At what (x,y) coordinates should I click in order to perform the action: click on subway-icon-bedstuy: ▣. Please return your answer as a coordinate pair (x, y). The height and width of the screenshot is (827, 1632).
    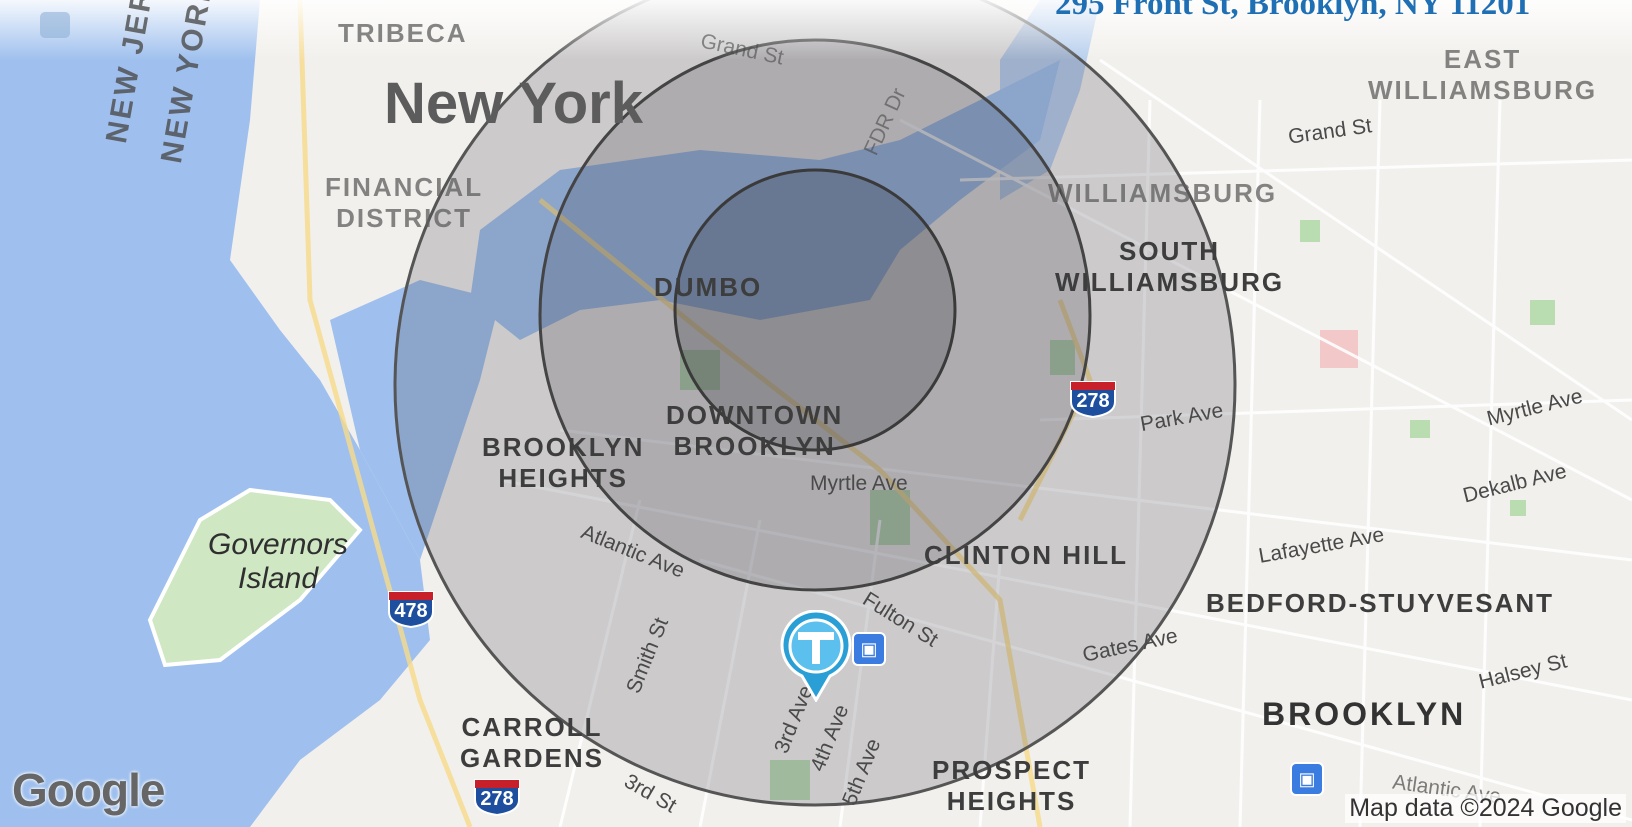
    Looking at the image, I should click on (1307, 779).